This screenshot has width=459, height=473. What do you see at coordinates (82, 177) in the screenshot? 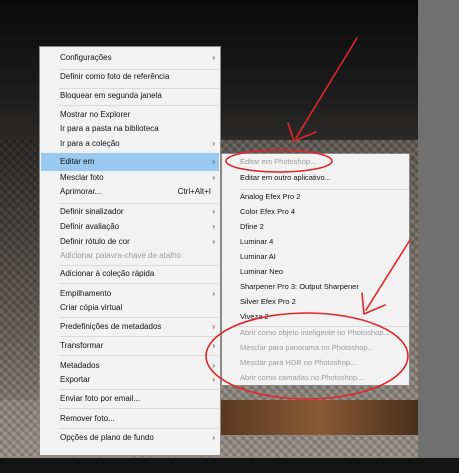
I see `menu-item-label: Mesclar foto` at bounding box center [82, 177].